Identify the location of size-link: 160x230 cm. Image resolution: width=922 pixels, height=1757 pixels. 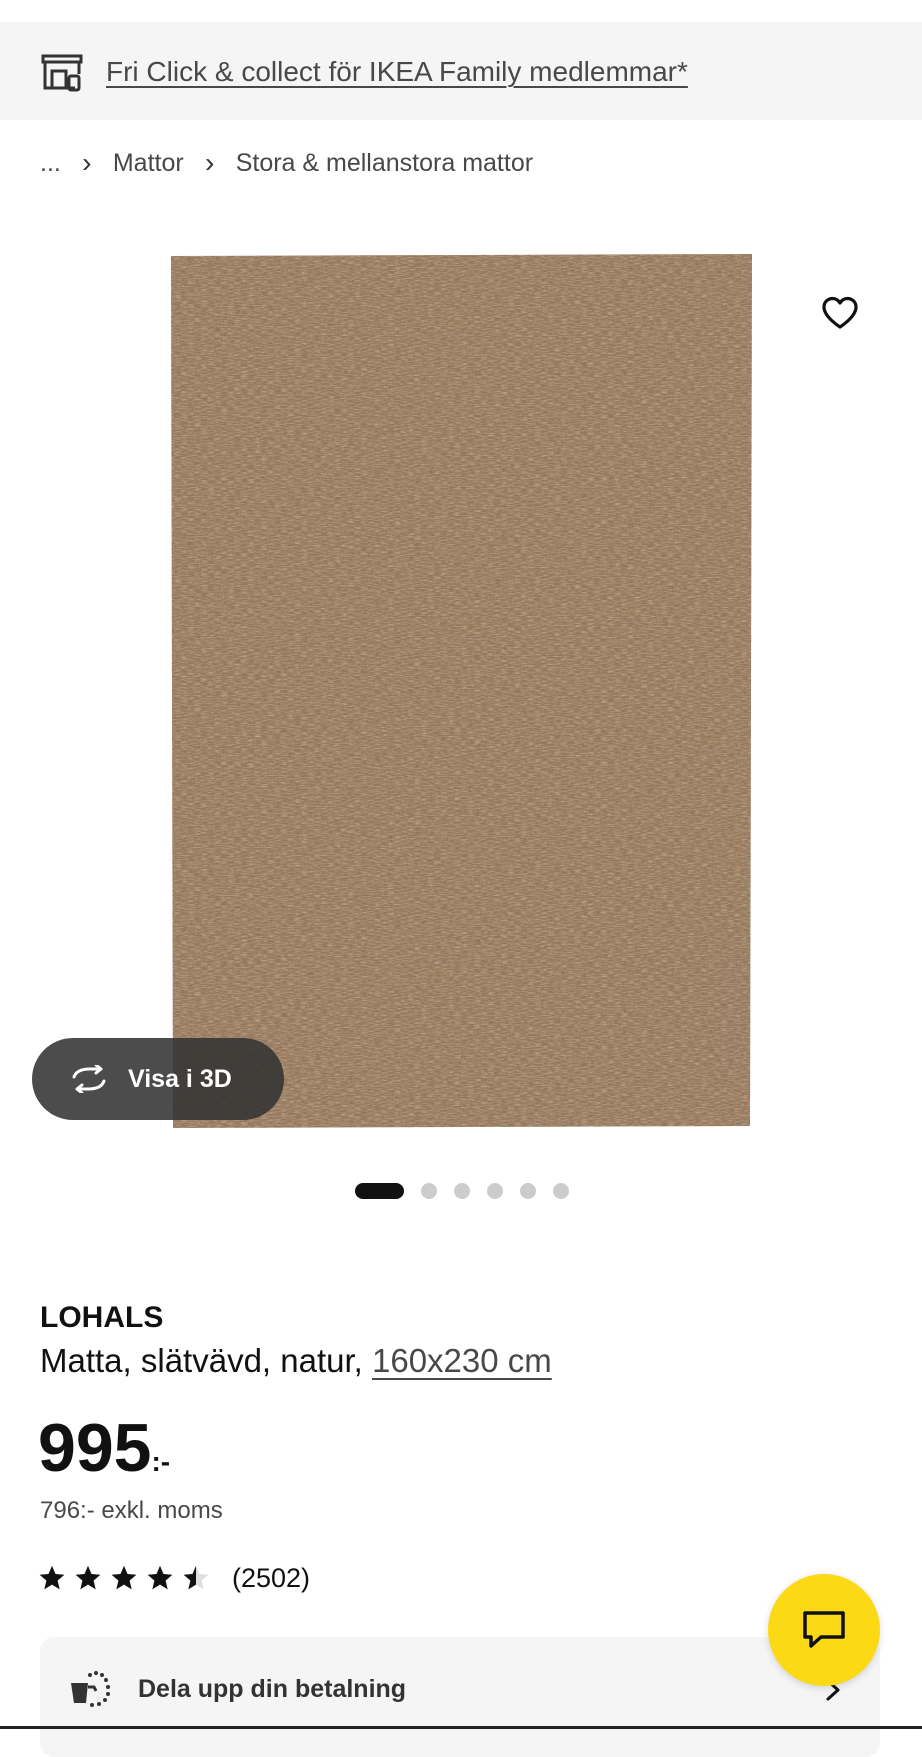
(462, 1360).